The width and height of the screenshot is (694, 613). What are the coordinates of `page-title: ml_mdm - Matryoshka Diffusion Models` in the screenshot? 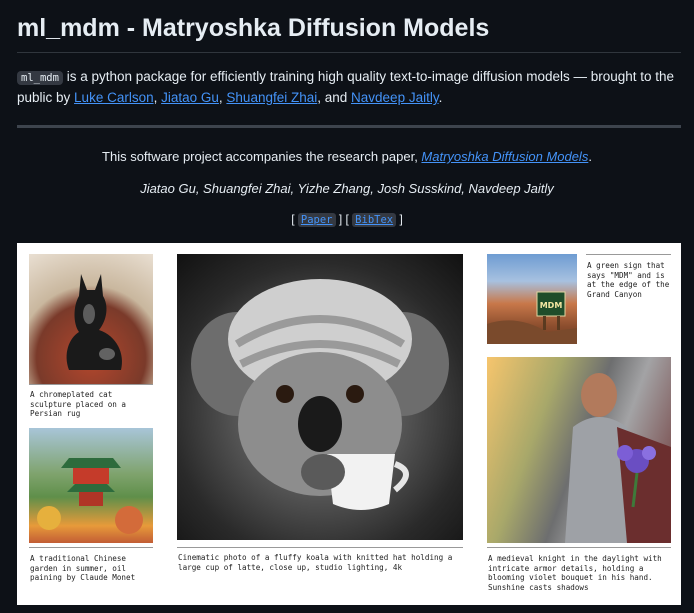 It's located at (253, 28).